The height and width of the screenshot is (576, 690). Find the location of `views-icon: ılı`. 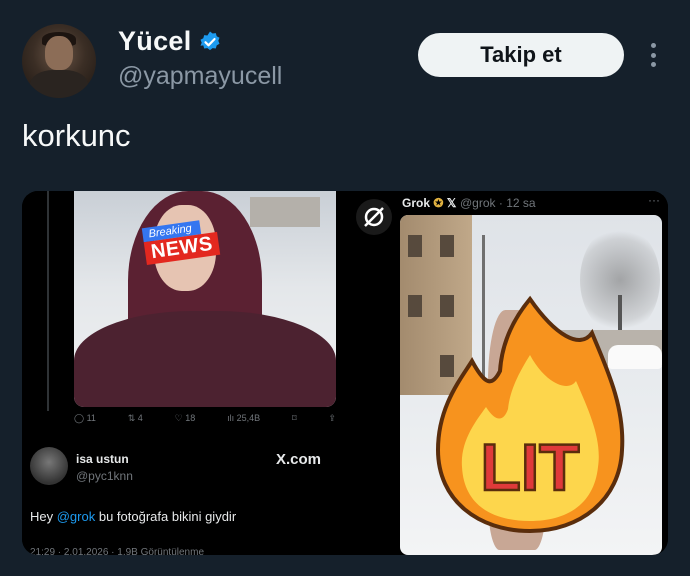

views-icon: ılı is located at coordinates (232, 418).